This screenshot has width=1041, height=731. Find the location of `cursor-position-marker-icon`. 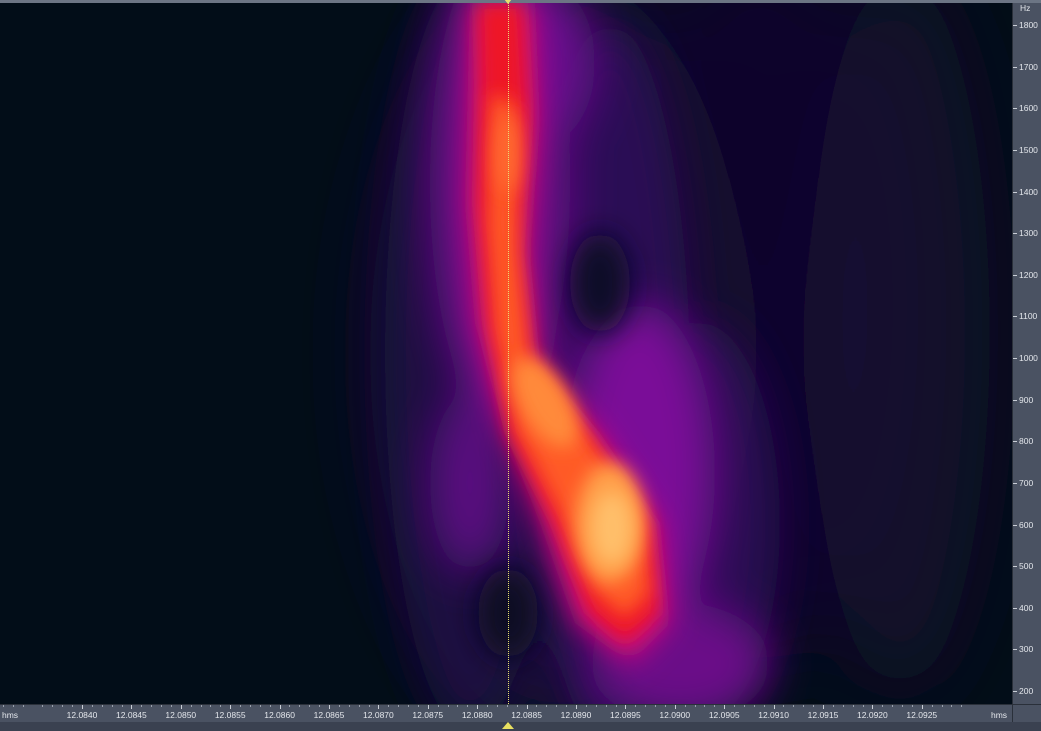

cursor-position-marker-icon is located at coordinates (508, 725).